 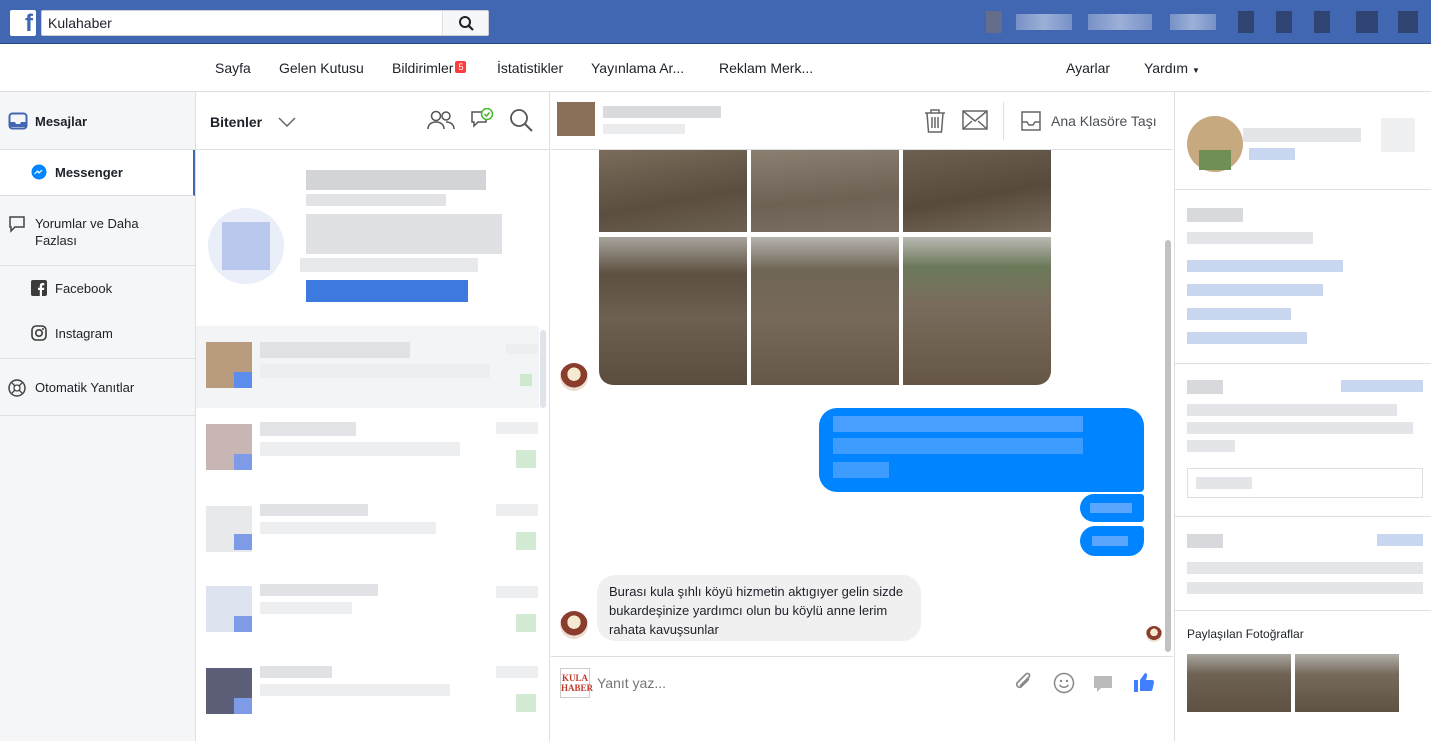 I want to click on sidebar-item-comments: Yorumlar ve Daha Fazlası, so click(x=97, y=231).